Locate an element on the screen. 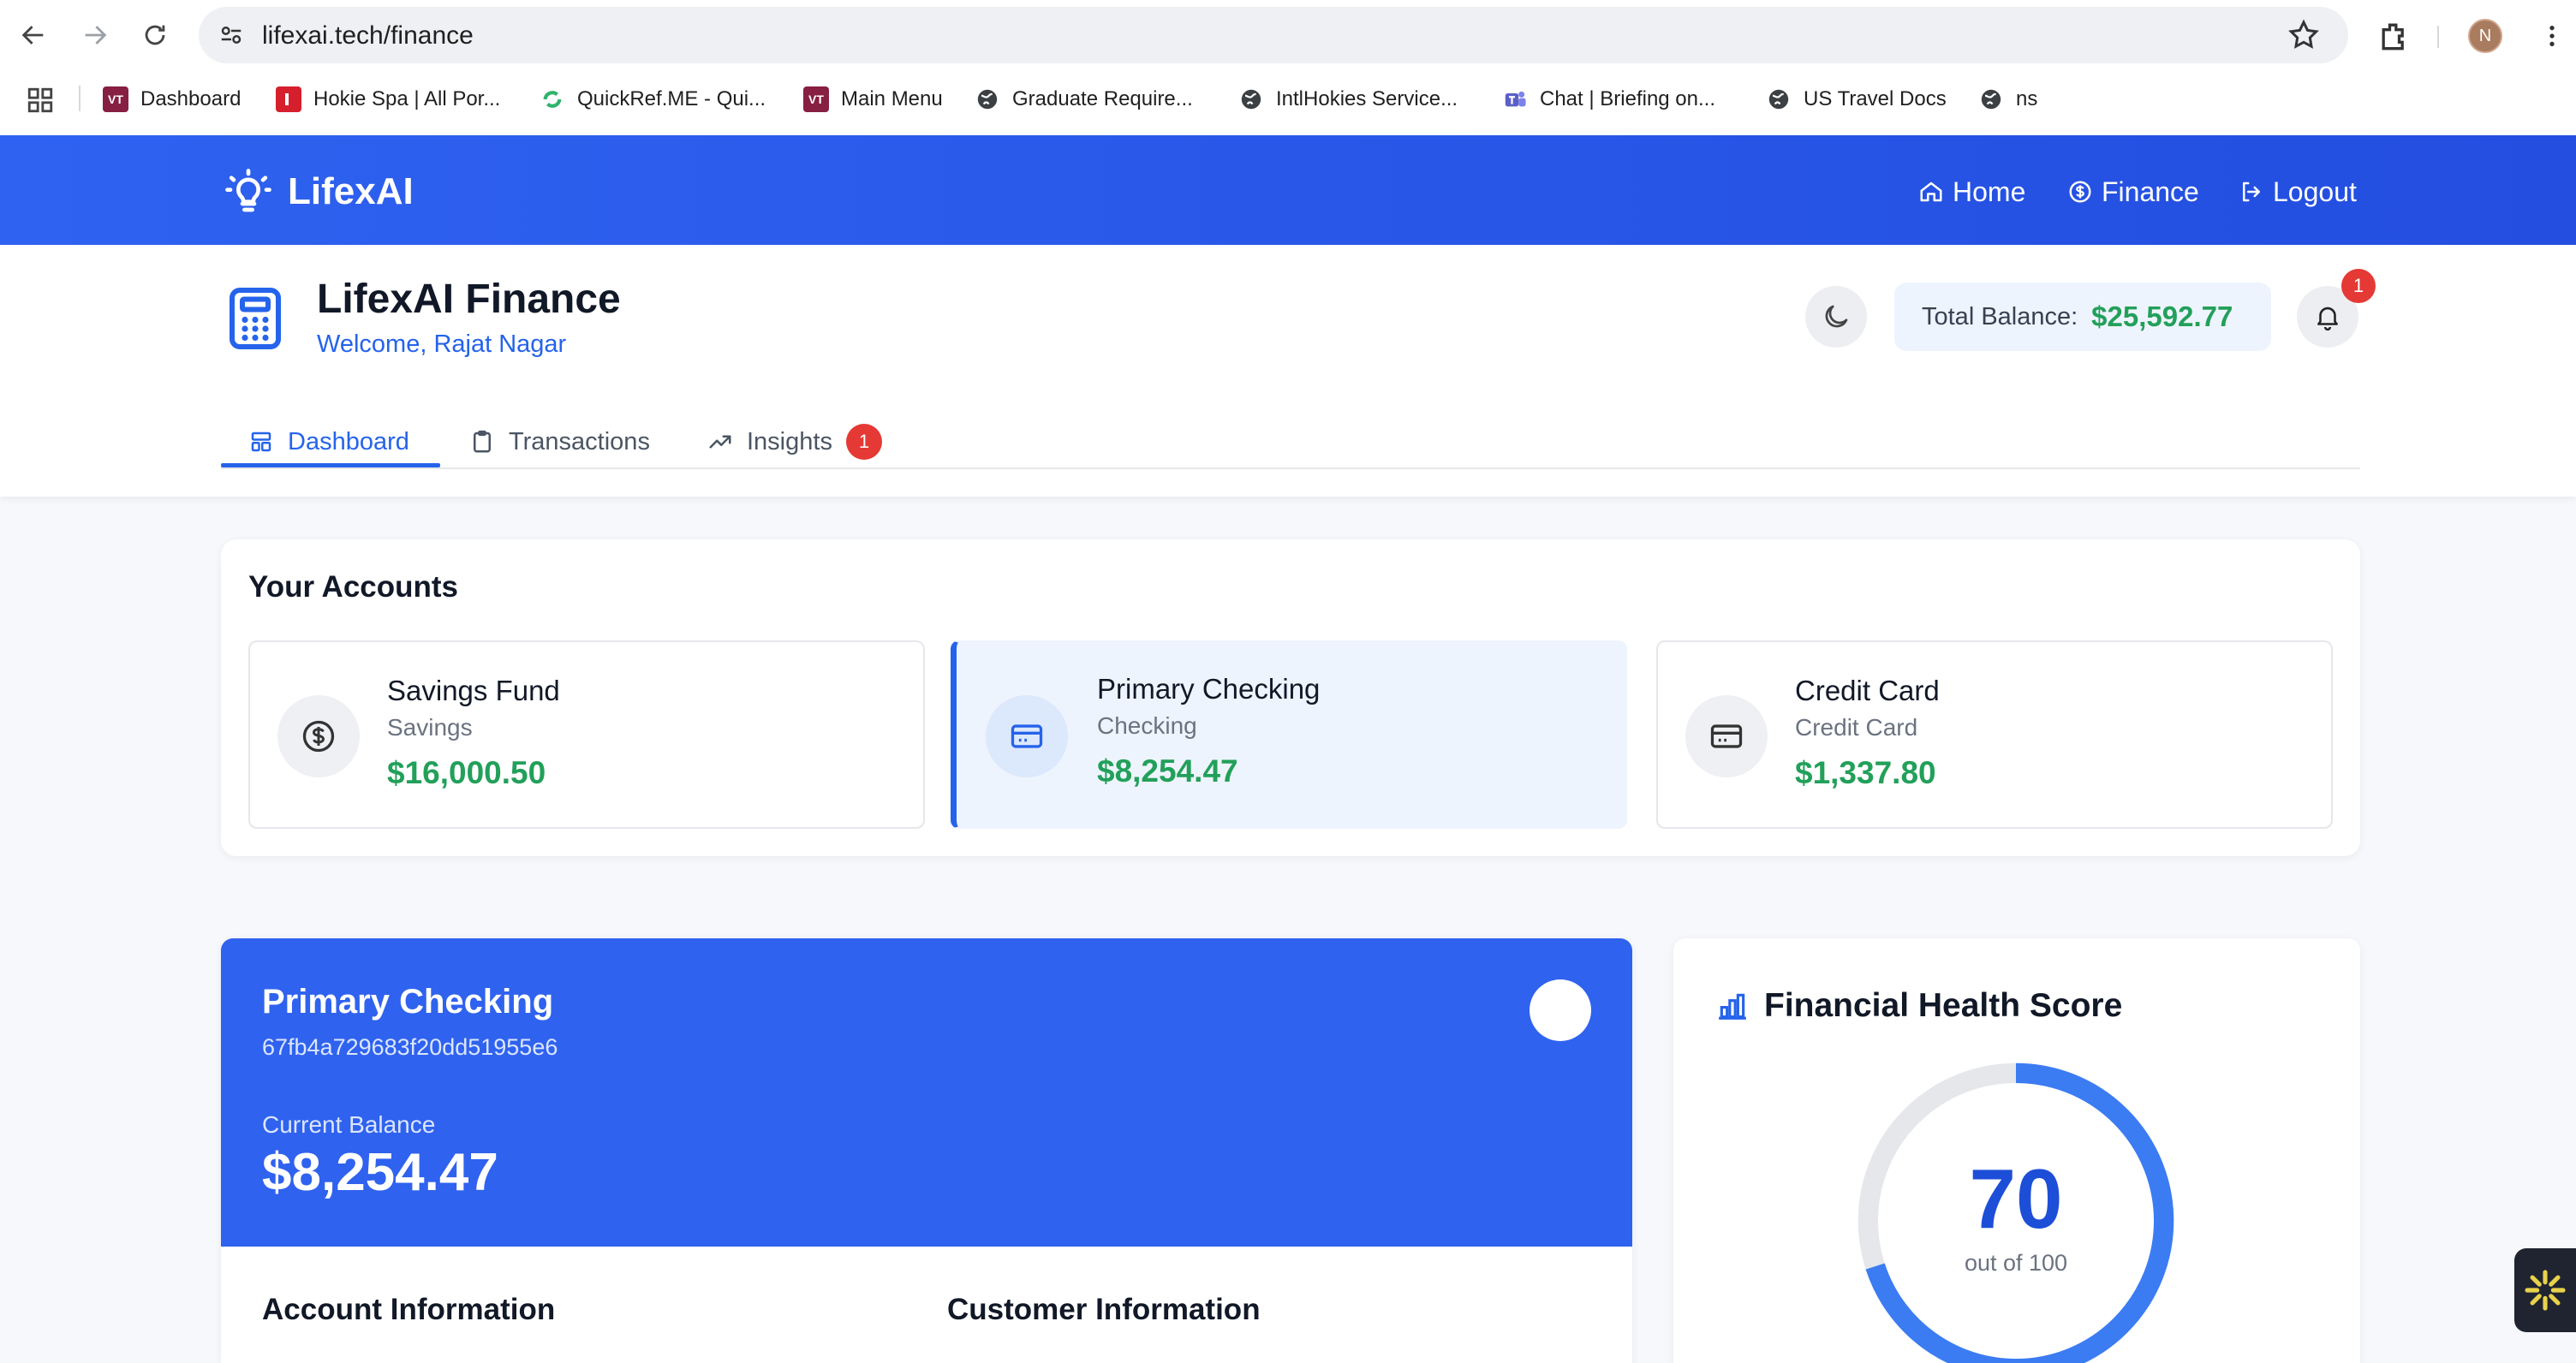 This screenshot has width=2576, height=1363. page-title: LifexAI Finance is located at coordinates (469, 299).